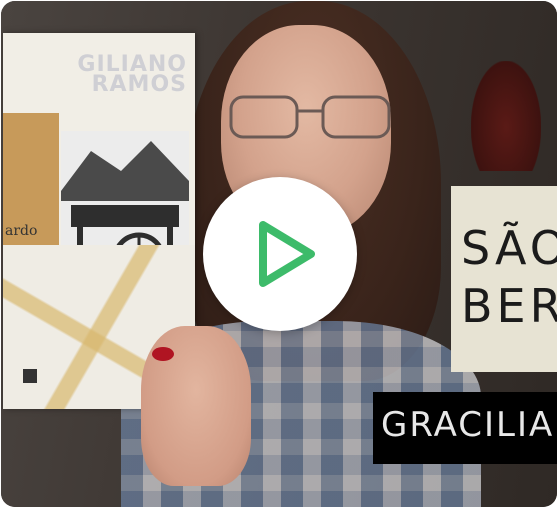  Describe the element at coordinates (509, 248) in the screenshot. I see `title-card-line1: SÃO` at that location.